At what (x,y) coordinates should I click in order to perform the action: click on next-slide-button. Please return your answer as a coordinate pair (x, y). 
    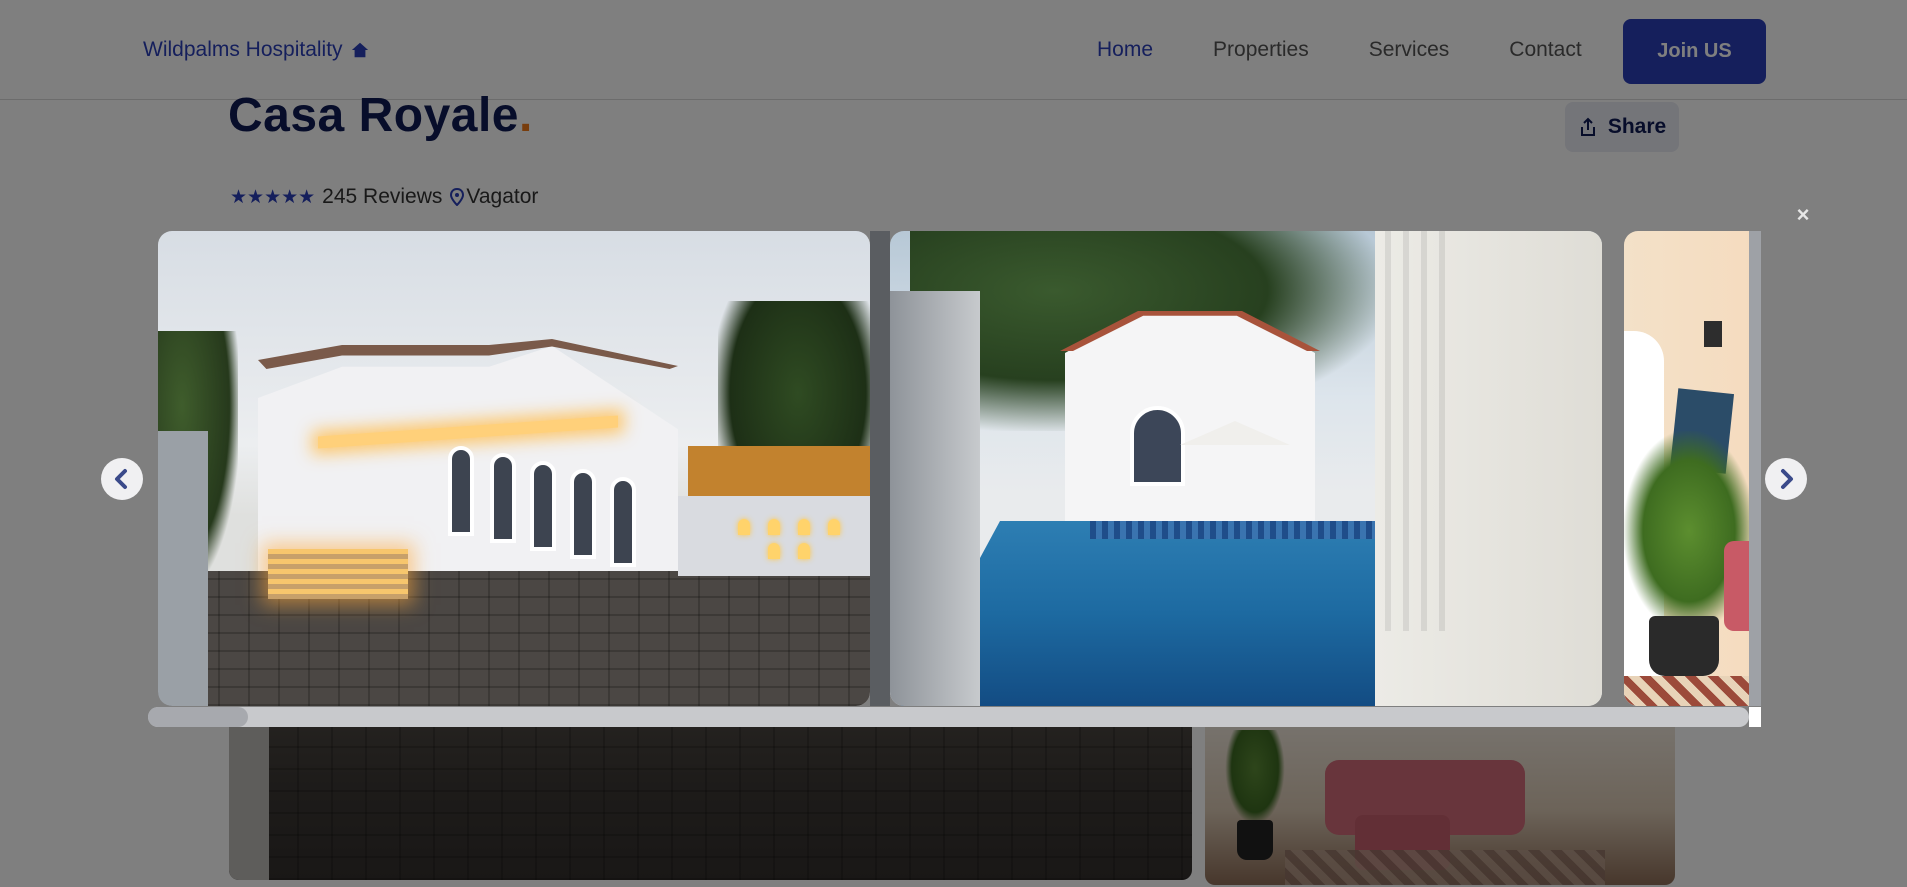
    Looking at the image, I should click on (1786, 479).